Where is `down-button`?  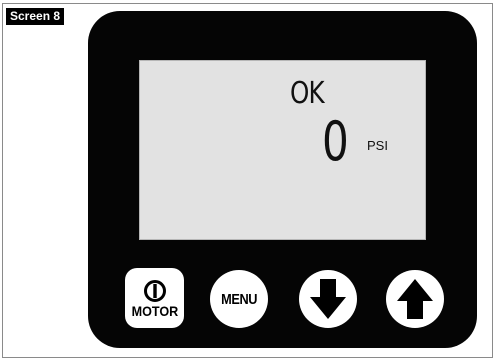 down-button is located at coordinates (328, 299).